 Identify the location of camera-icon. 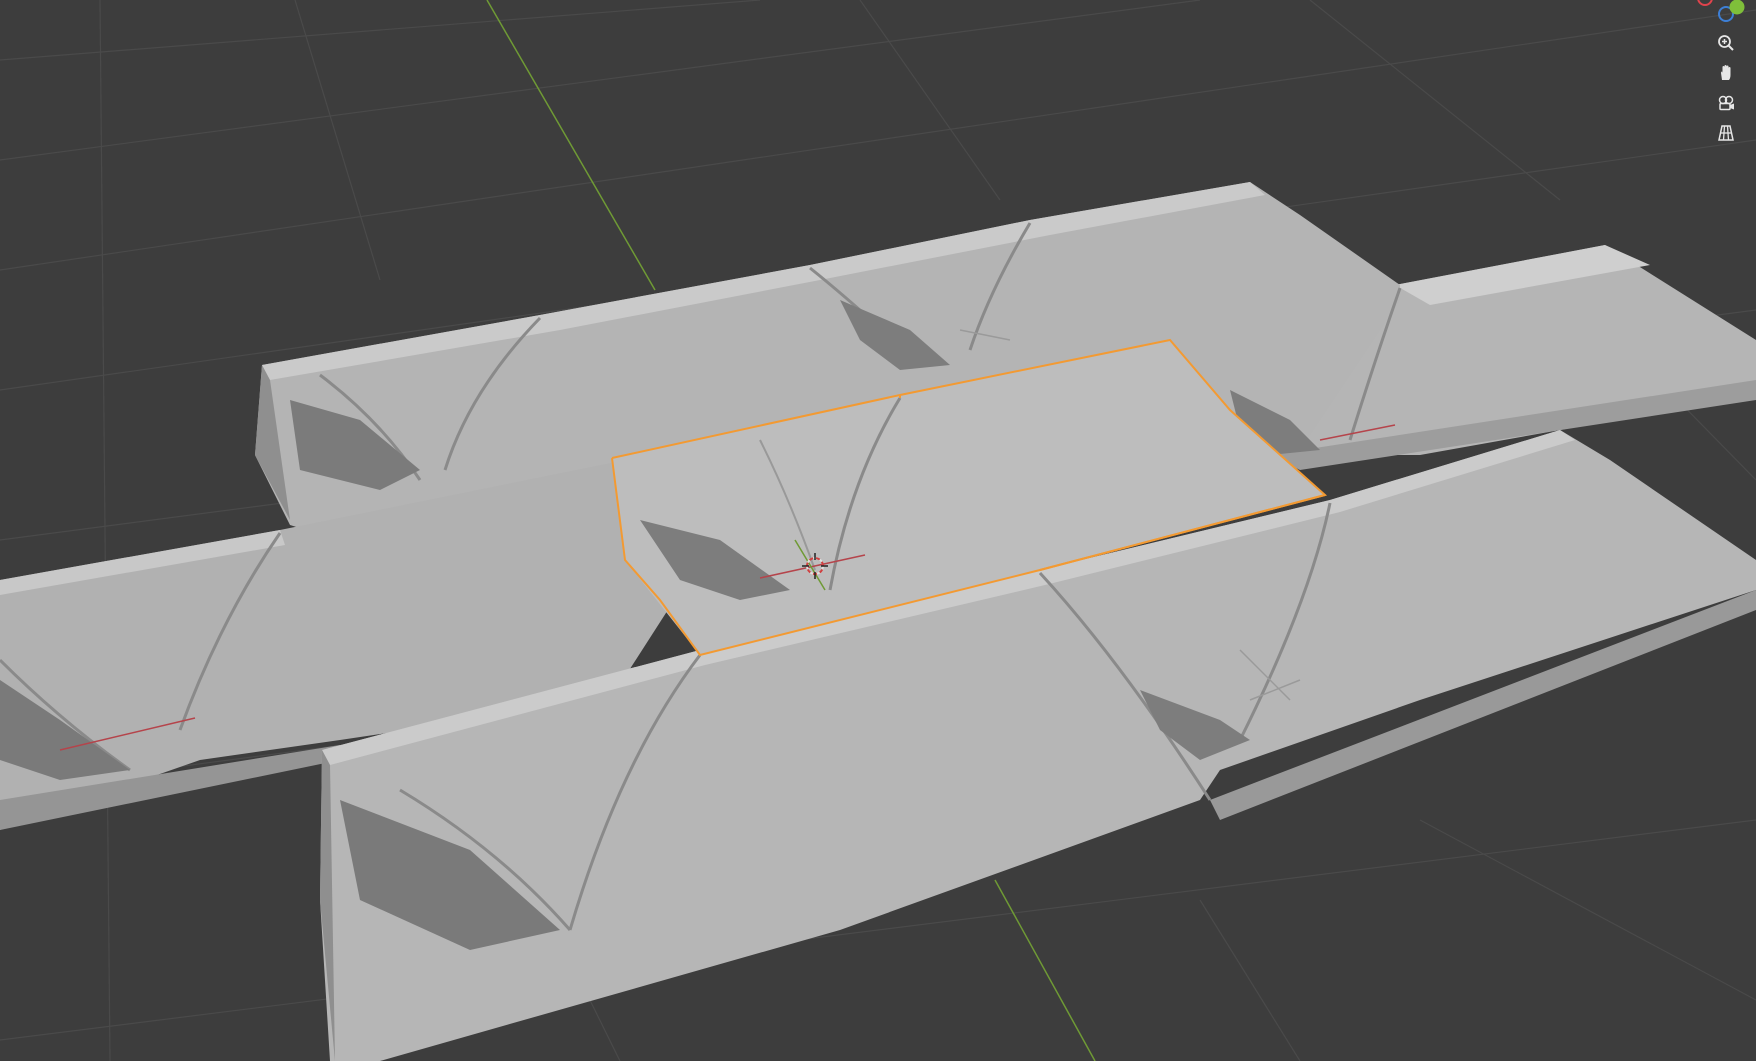
(1726, 103).